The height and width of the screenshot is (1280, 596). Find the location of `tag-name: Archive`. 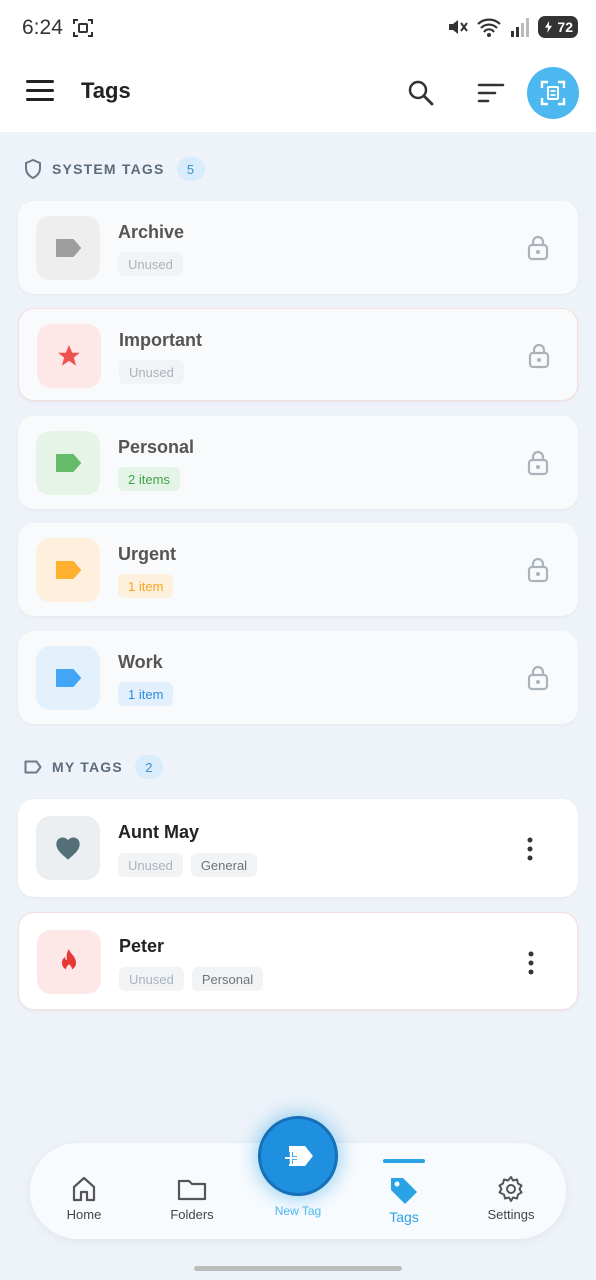

tag-name: Archive is located at coordinates (151, 232).